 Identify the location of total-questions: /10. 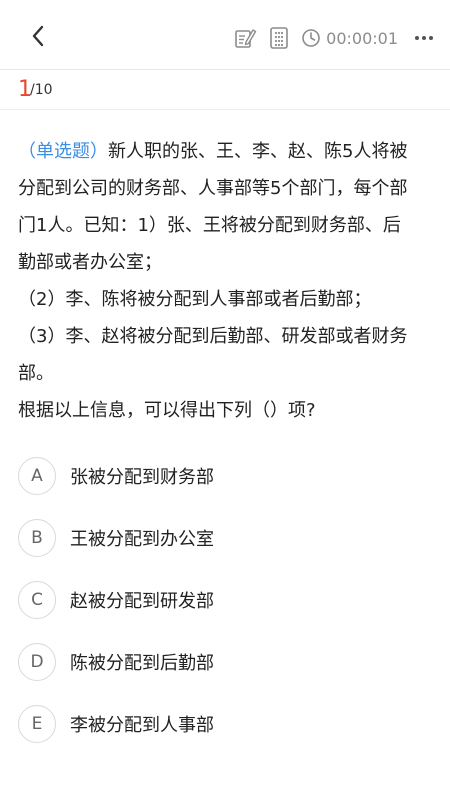
(41, 90).